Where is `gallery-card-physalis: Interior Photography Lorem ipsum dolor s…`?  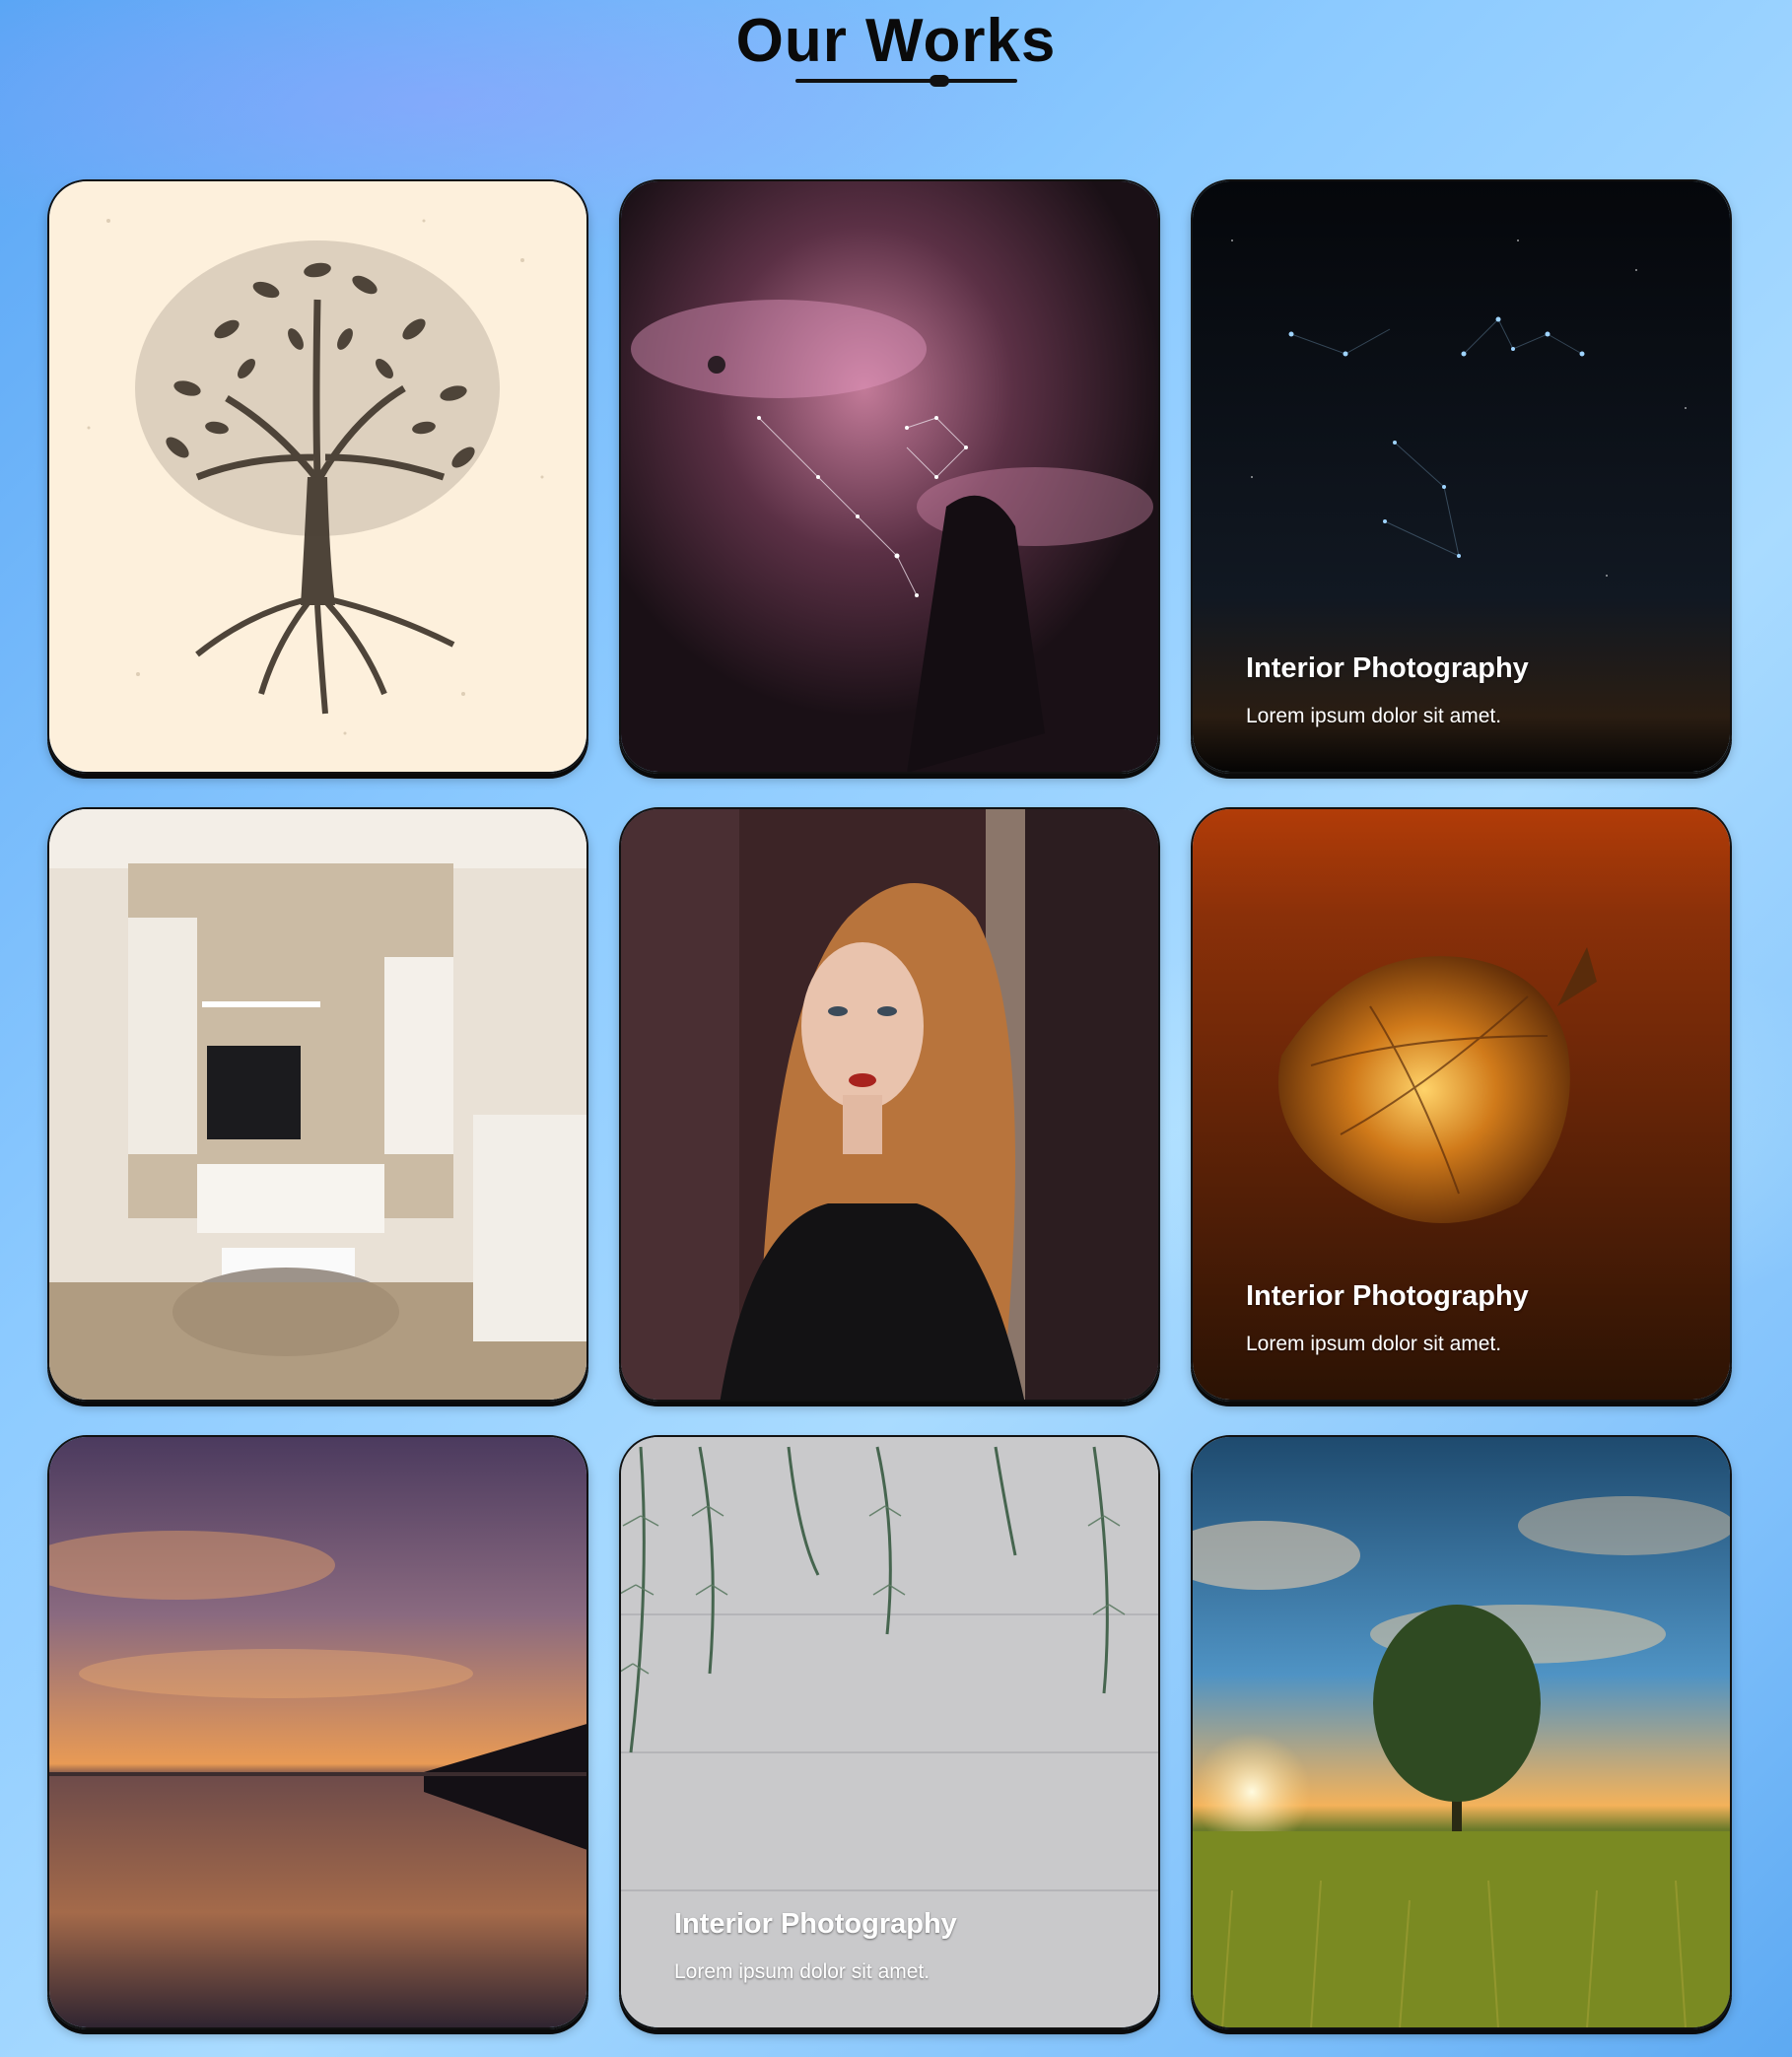
gallery-card-physalis: Interior Photography Lorem ipsum dolor s… is located at coordinates (1461, 1104).